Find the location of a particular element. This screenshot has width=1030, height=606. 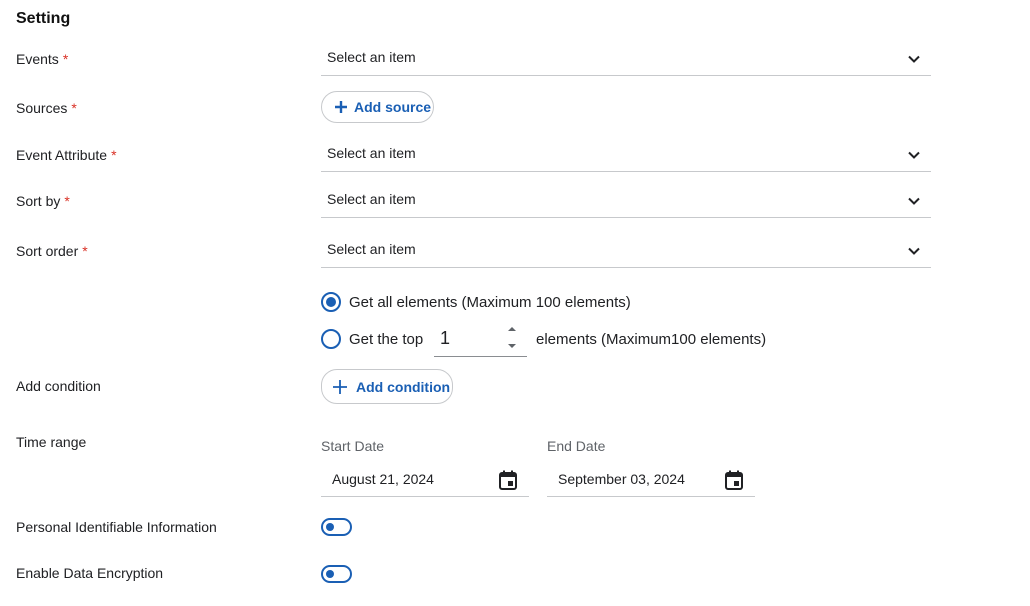

event-attribute-label: Event Attribute * is located at coordinates (66, 155).